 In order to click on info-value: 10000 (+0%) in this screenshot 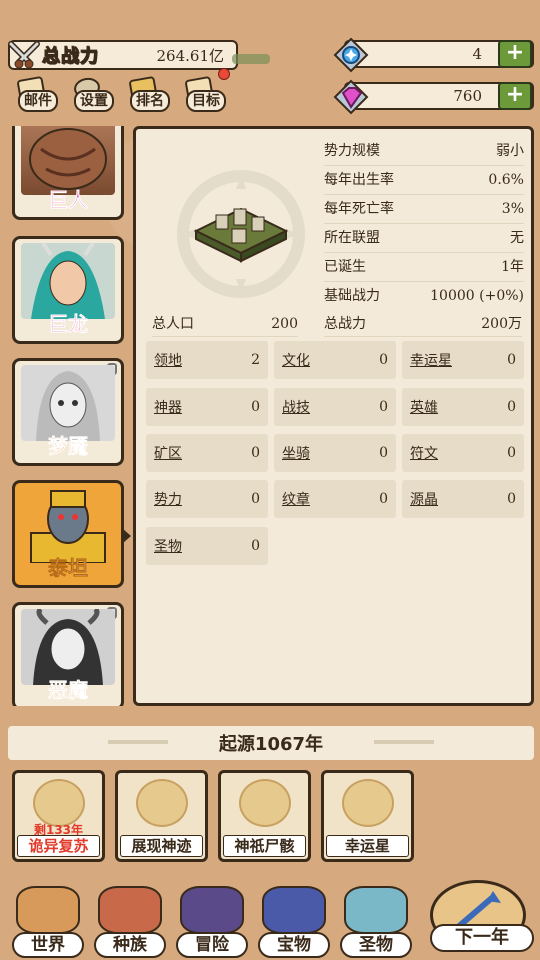, I will do `click(477, 296)`.